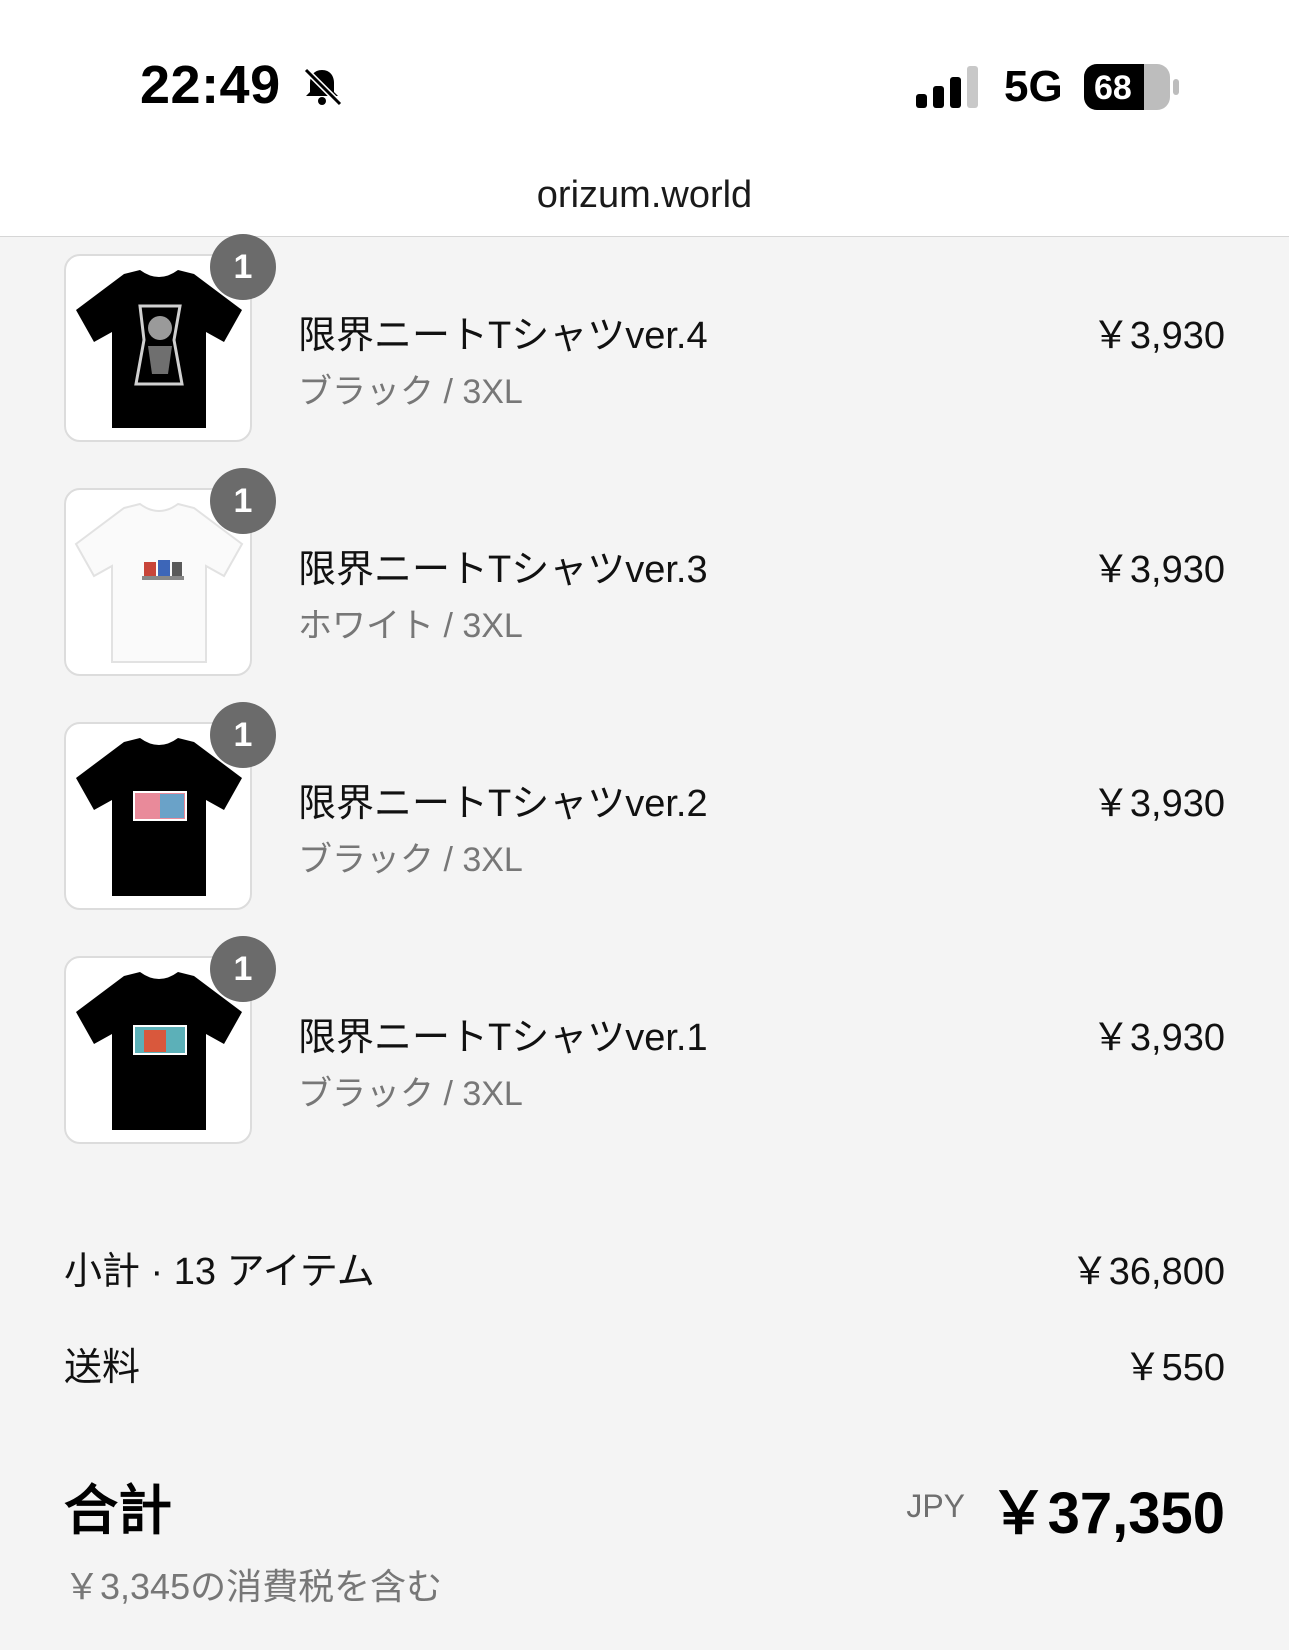 The image size is (1289, 1650). Describe the element at coordinates (118, 1511) in the screenshot. I see `total-label: 合計` at that location.